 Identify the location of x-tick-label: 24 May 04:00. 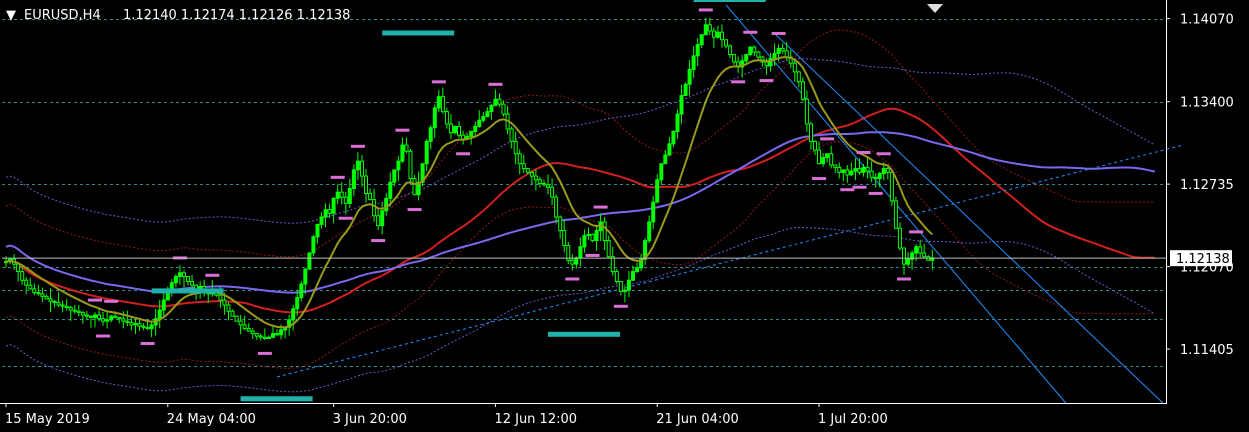
(211, 419).